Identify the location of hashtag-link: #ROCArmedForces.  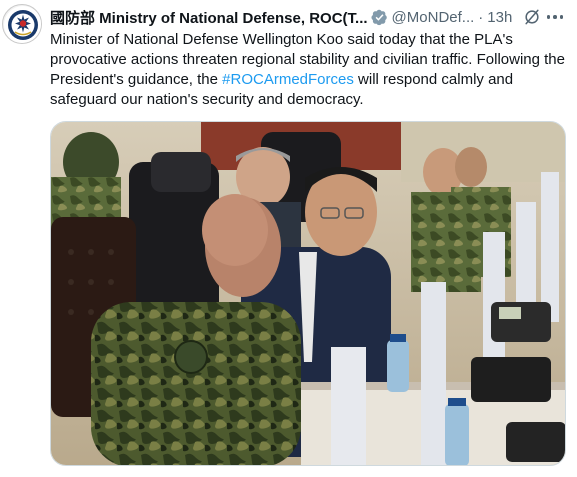
(288, 79).